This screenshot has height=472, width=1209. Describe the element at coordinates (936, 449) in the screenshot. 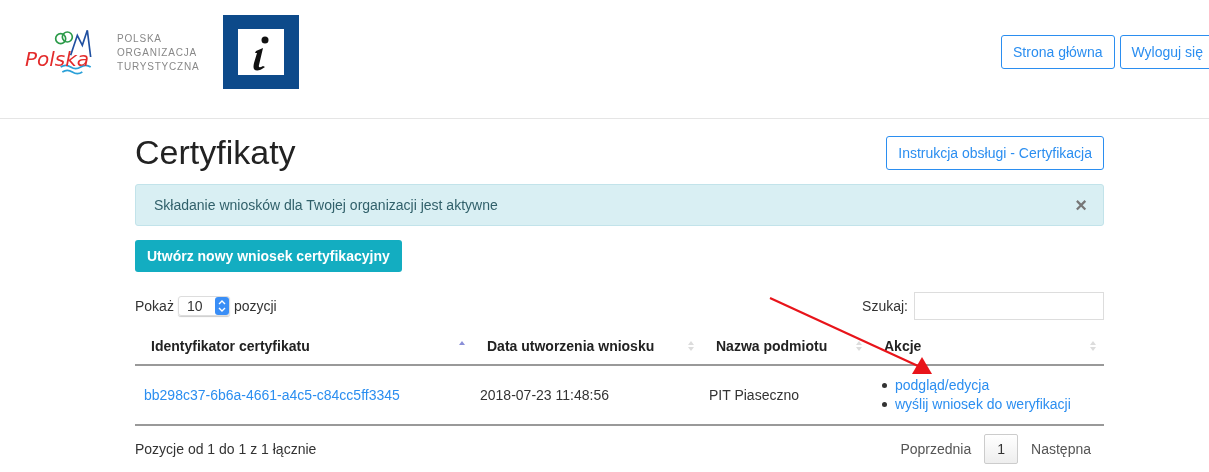

I see `pagination-button: Poprzednia` at that location.